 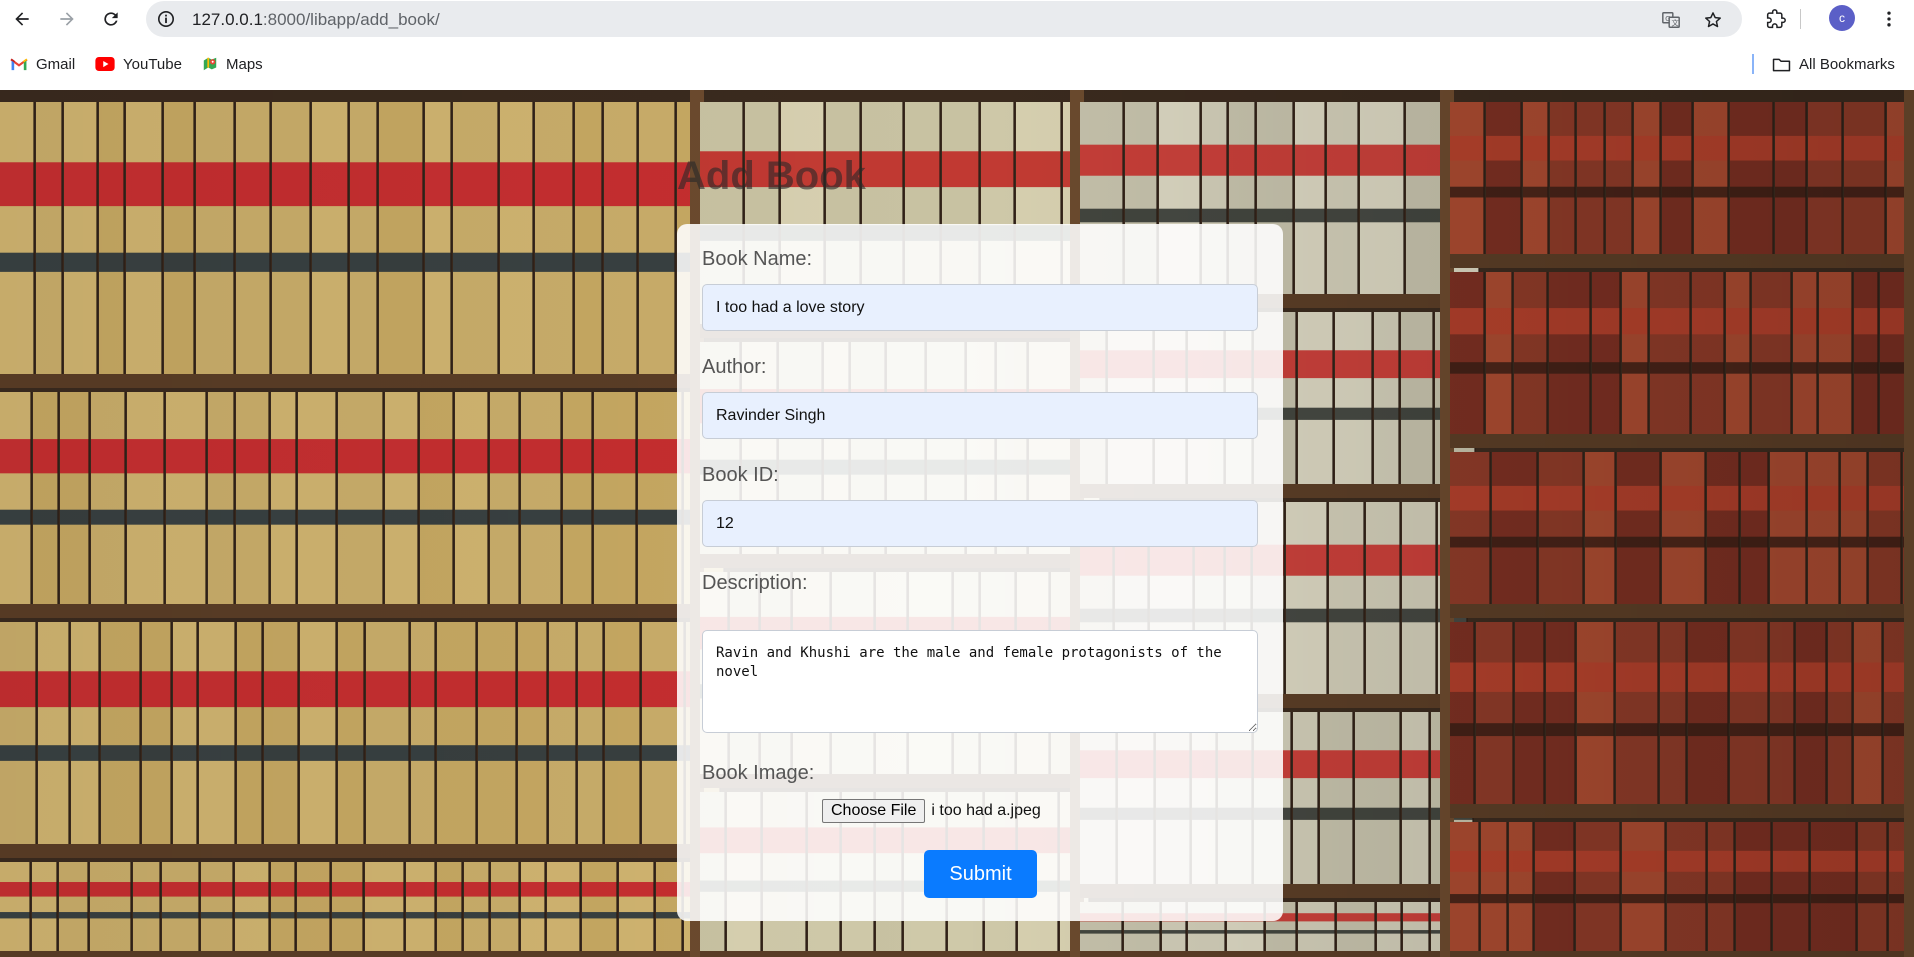 I want to click on book-id-label: Book ID:, so click(x=740, y=475).